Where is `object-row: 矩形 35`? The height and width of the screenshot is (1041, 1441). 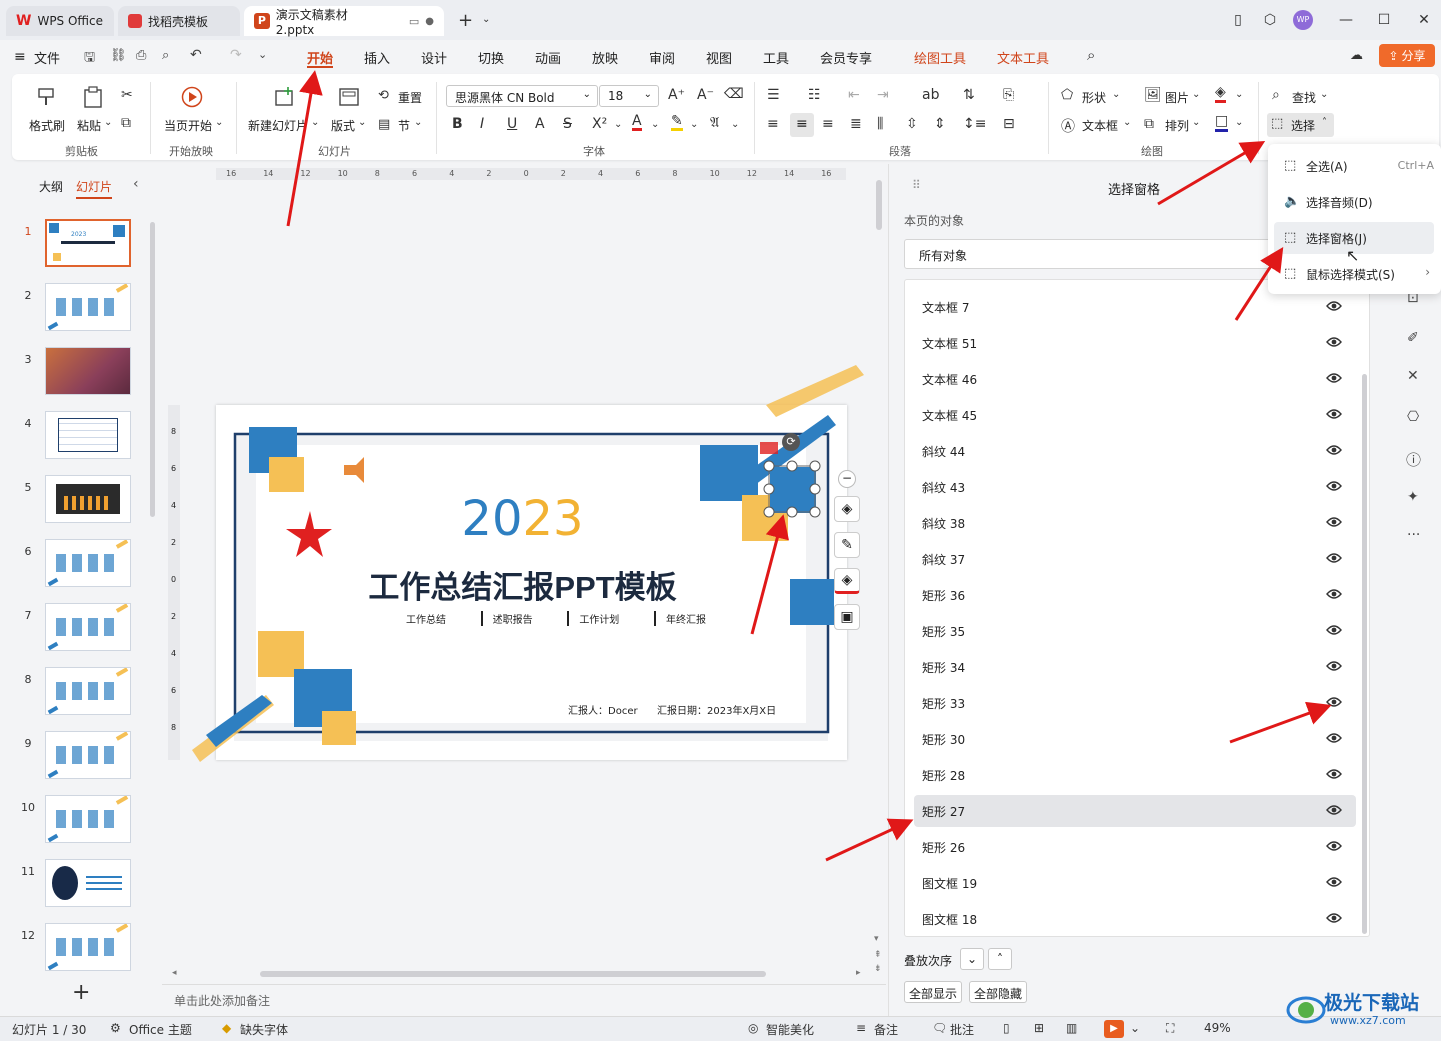
object-row: 矩形 35 is located at coordinates (1135, 631).